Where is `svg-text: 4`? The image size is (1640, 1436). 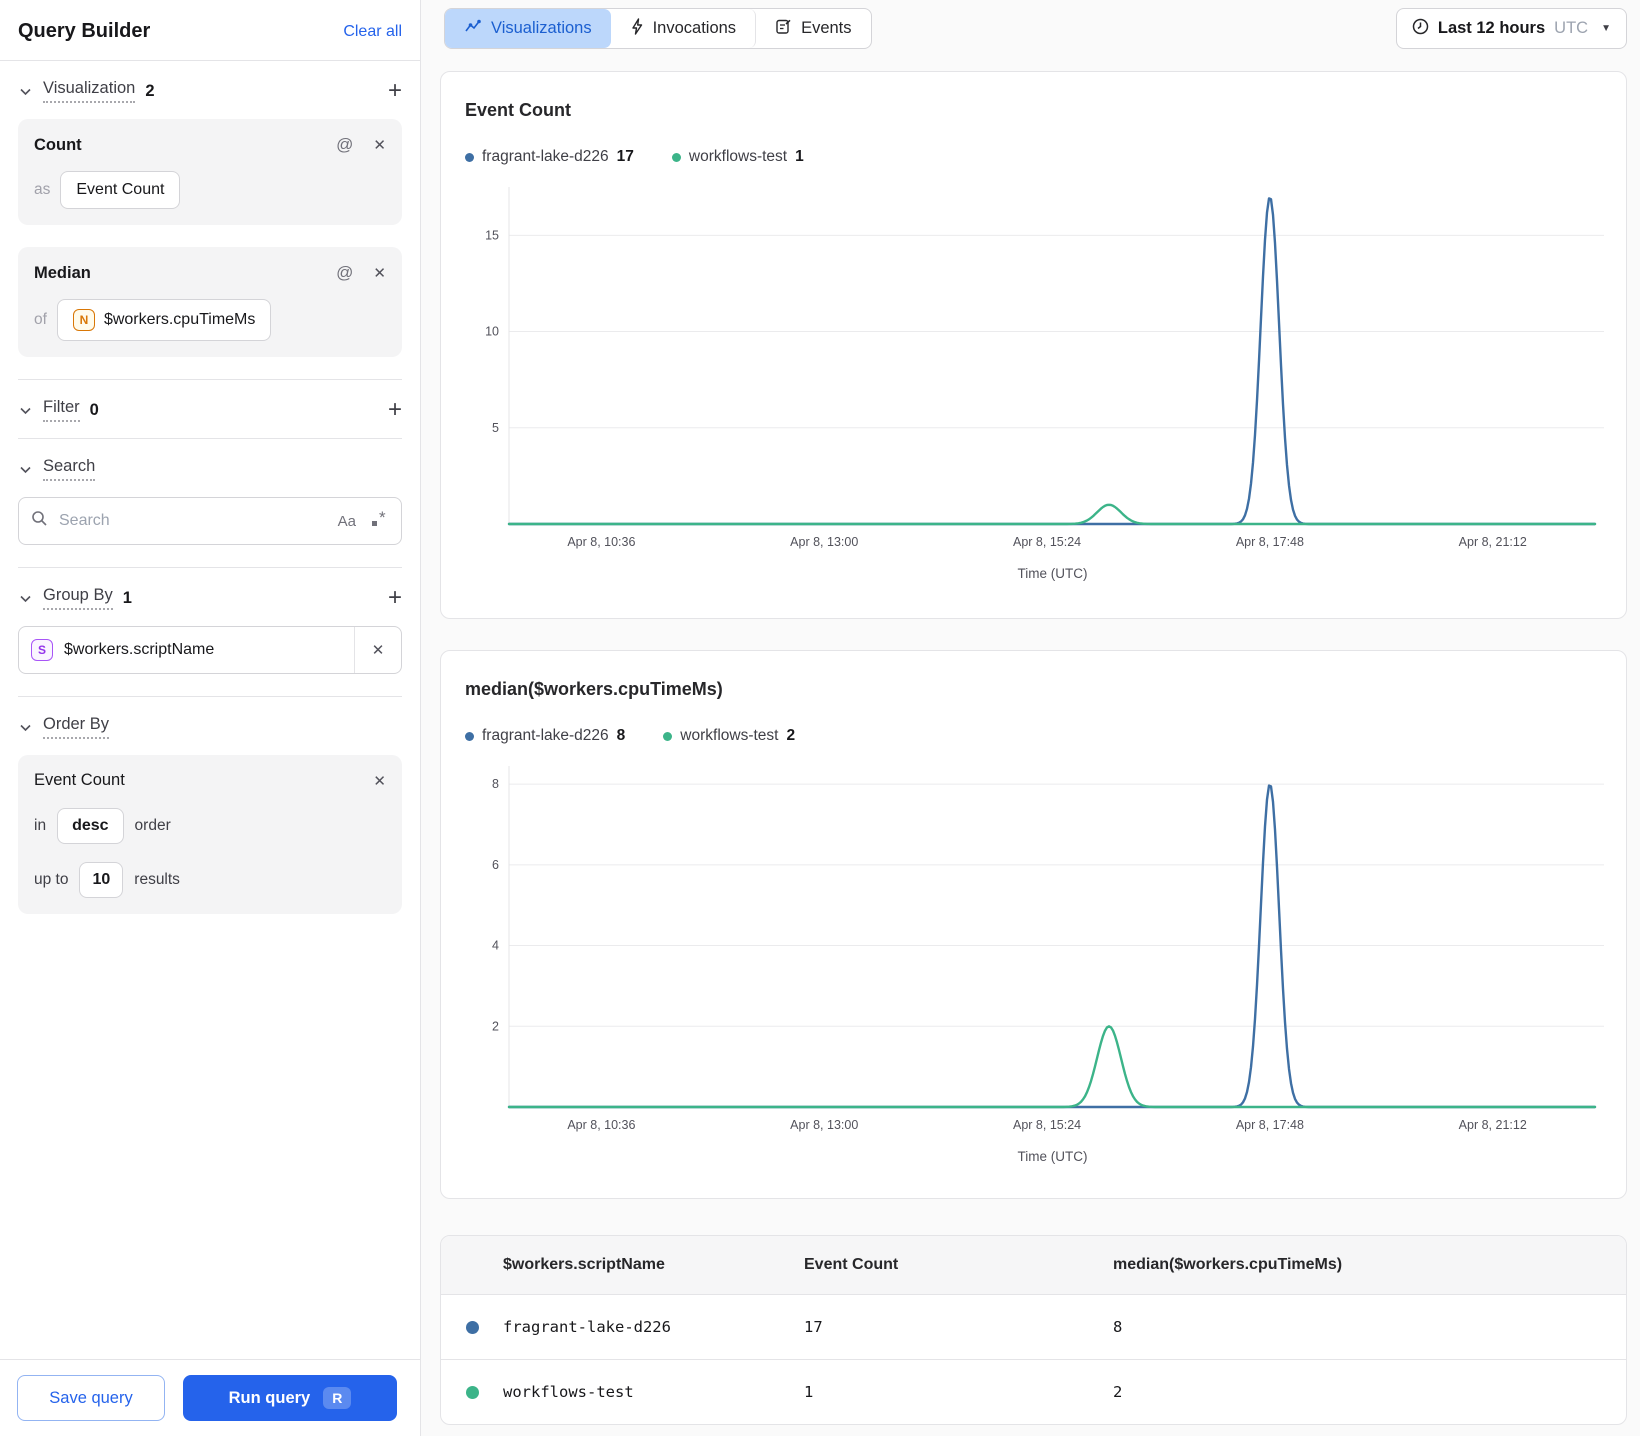
svg-text: 4 is located at coordinates (495, 946).